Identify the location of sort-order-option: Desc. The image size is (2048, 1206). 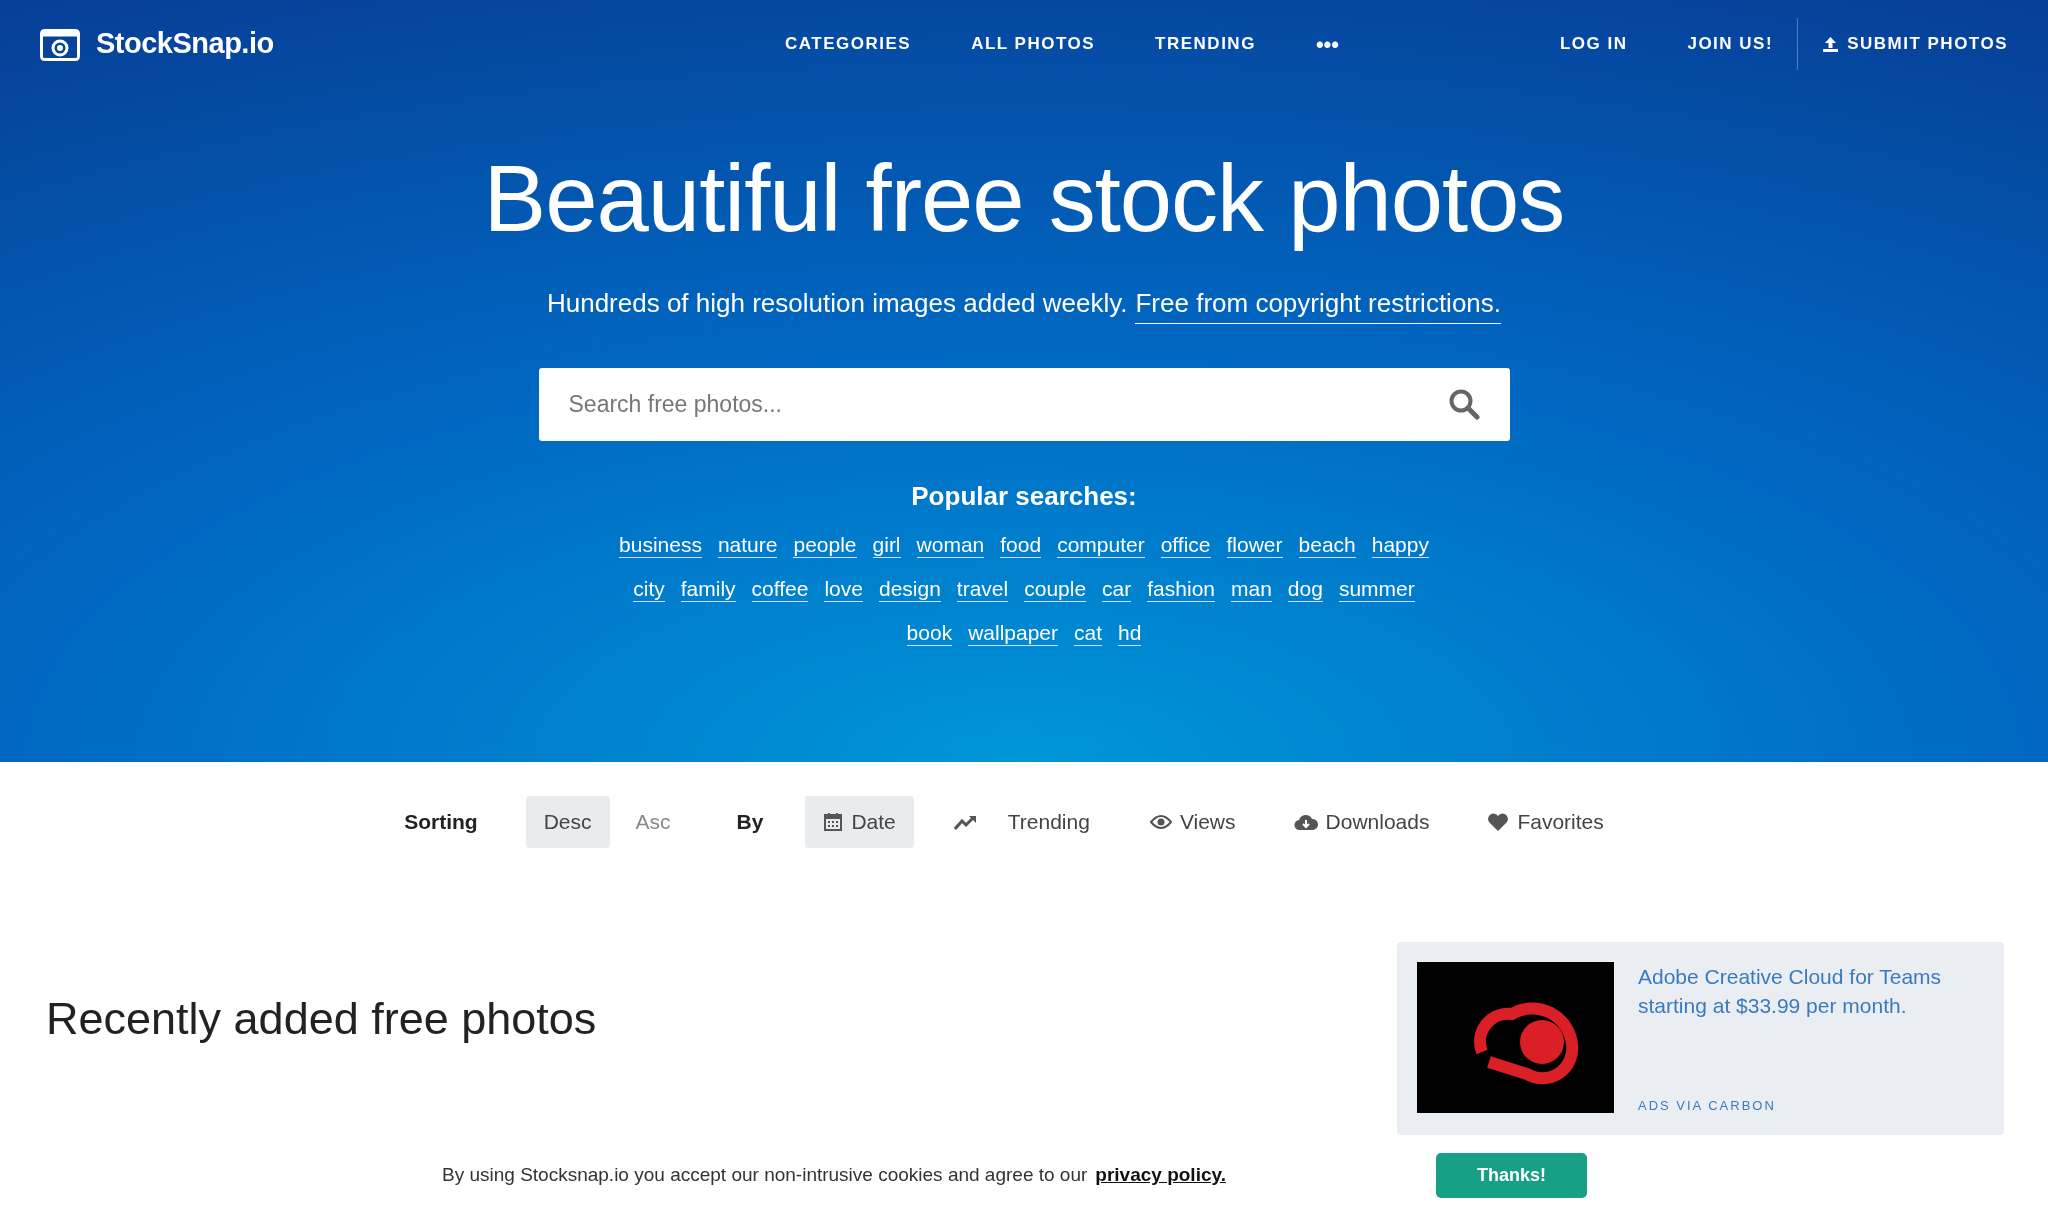
(567, 822).